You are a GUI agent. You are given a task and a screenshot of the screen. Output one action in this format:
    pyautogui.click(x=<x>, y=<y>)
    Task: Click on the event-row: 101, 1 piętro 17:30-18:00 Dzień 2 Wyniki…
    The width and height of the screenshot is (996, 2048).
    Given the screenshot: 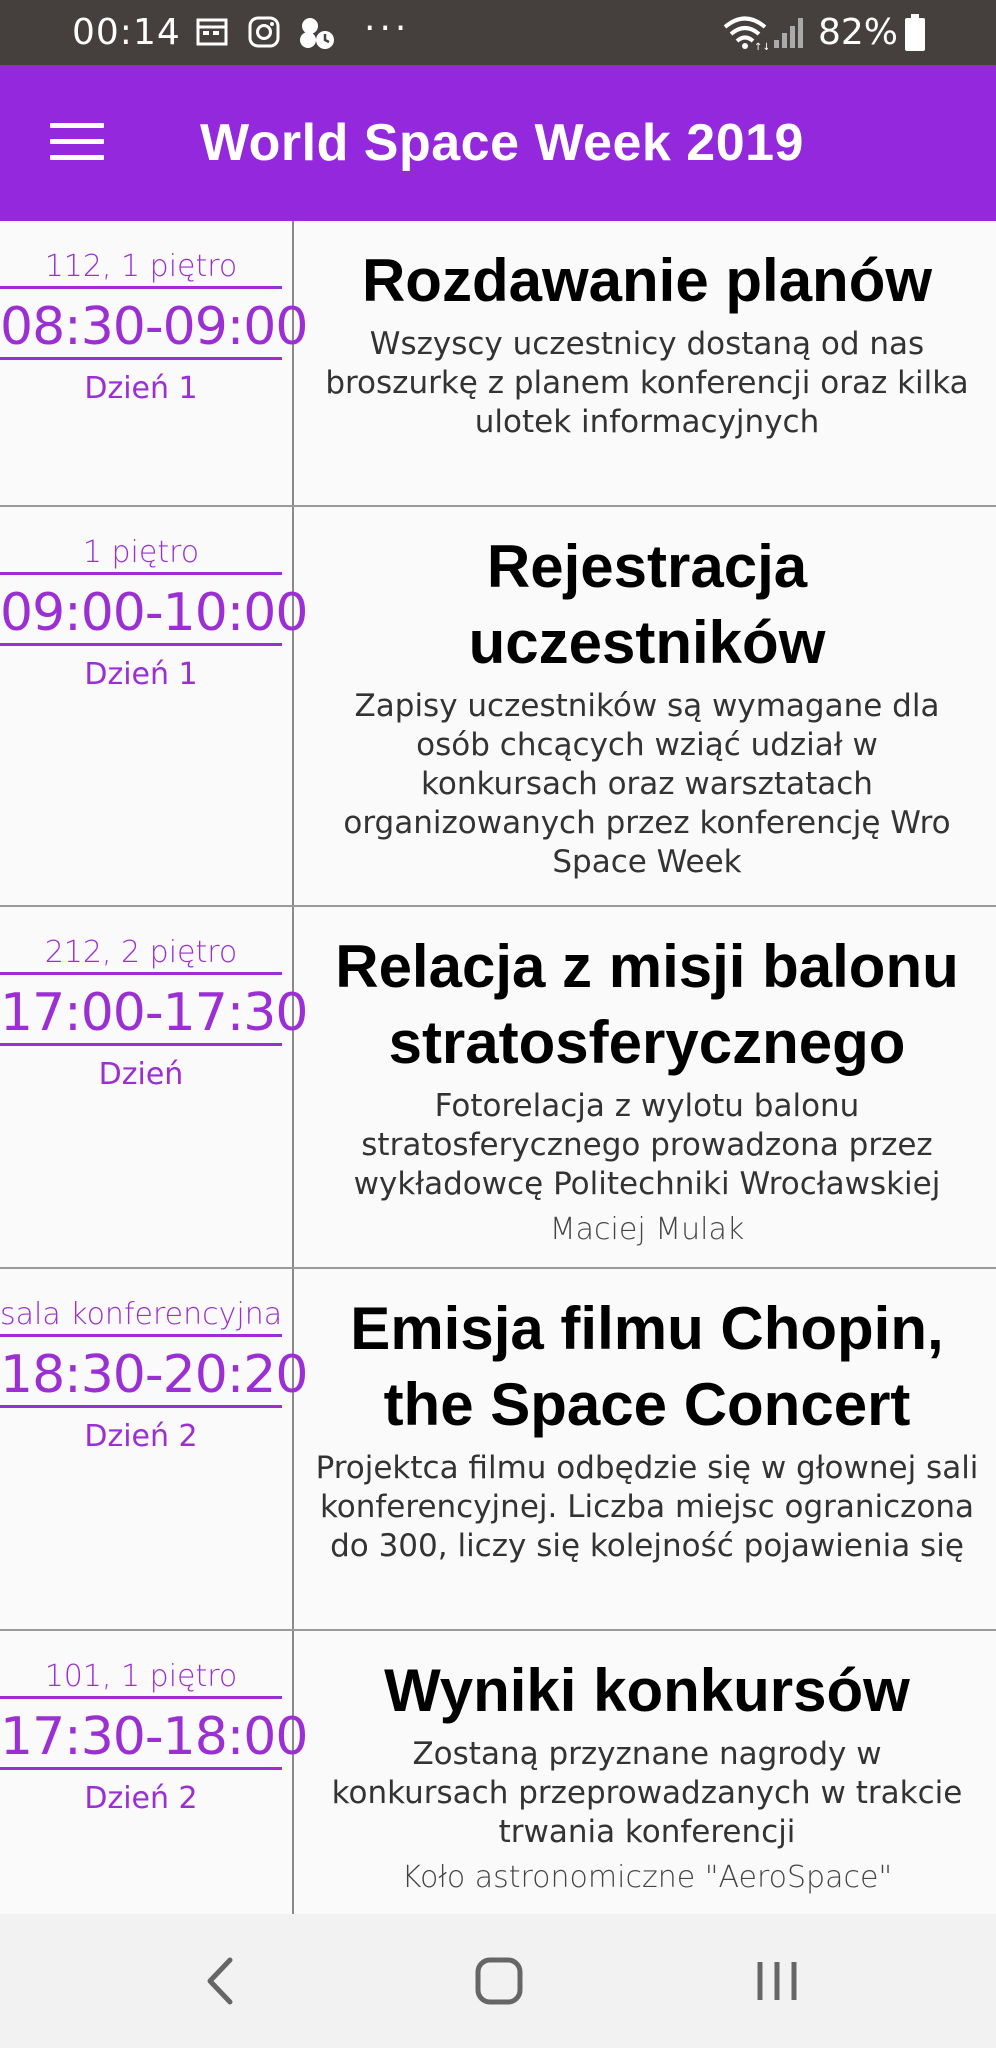 What is the action you would take?
    pyautogui.click(x=498, y=1772)
    